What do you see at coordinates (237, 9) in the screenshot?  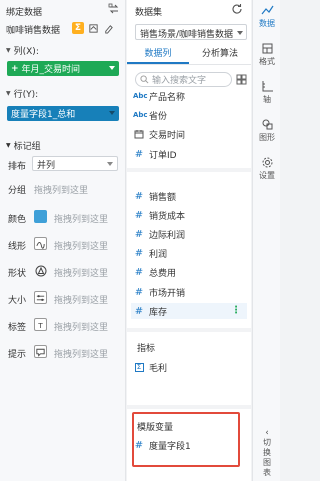 I see `refresh-icon` at bounding box center [237, 9].